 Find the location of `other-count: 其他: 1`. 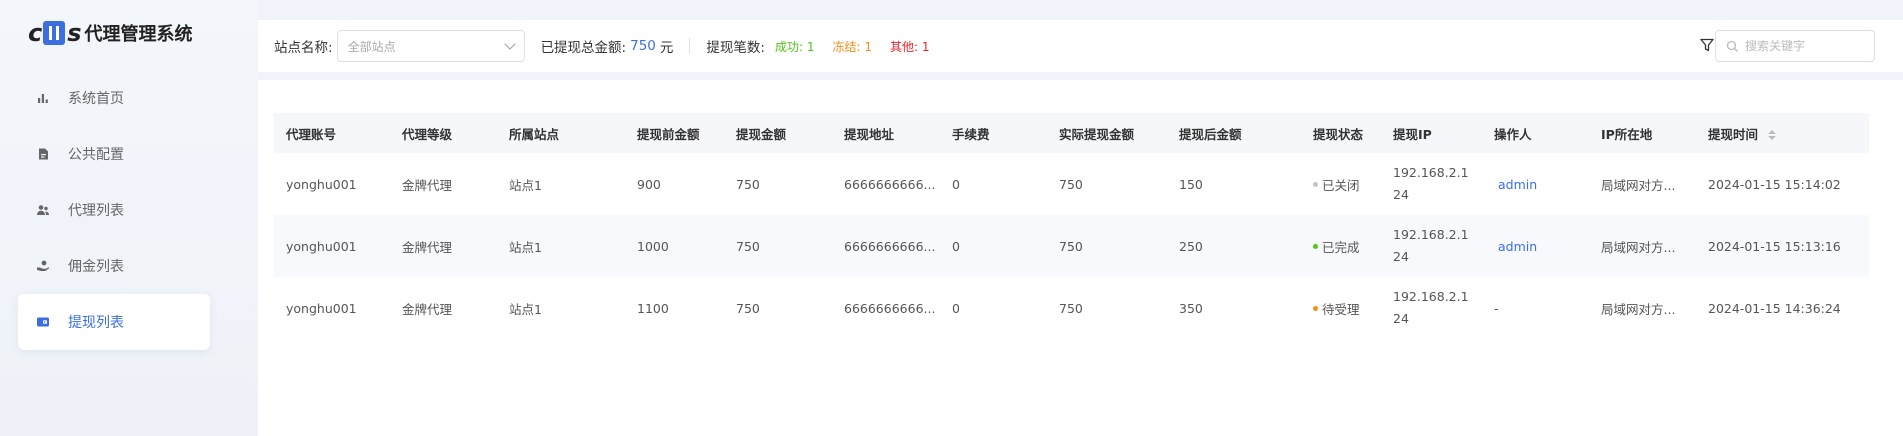

other-count: 其他: 1 is located at coordinates (909, 46).